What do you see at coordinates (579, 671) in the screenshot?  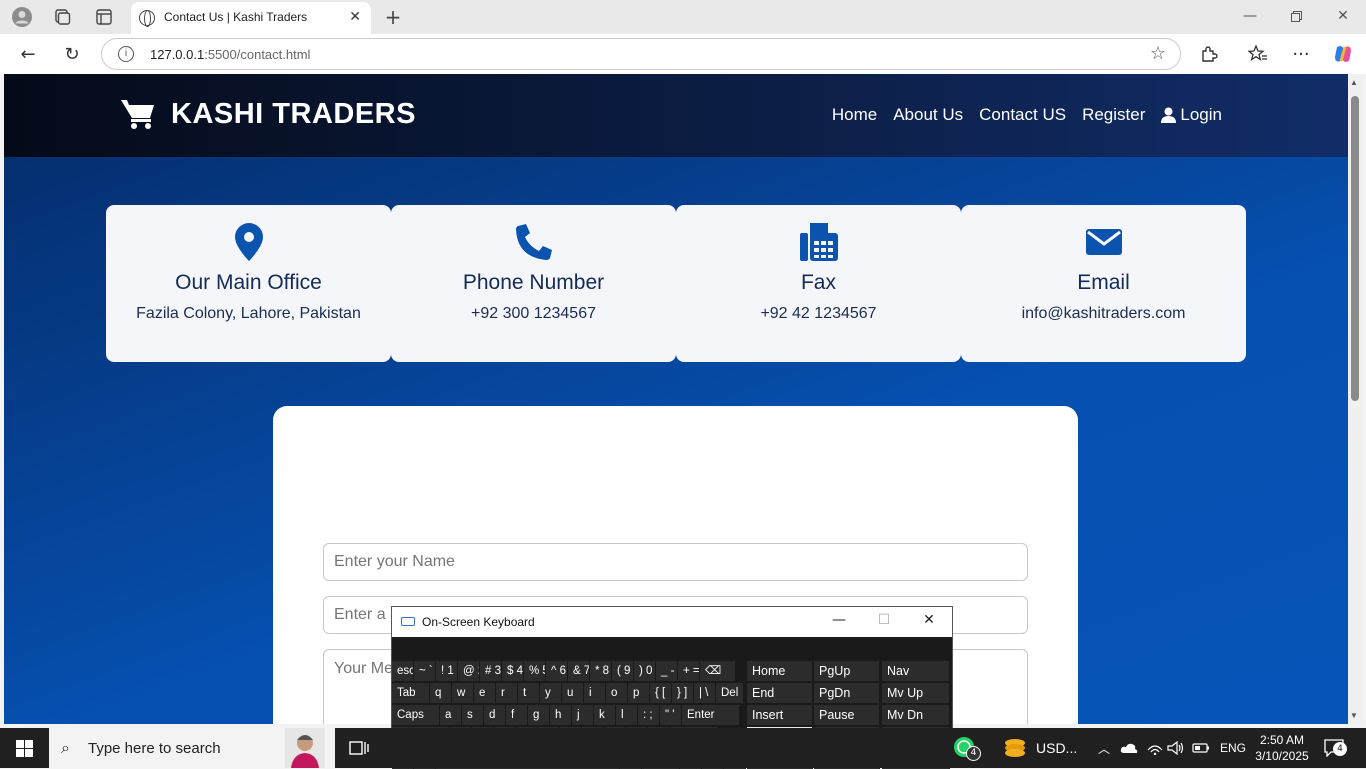 I see `osk-key: & 7` at bounding box center [579, 671].